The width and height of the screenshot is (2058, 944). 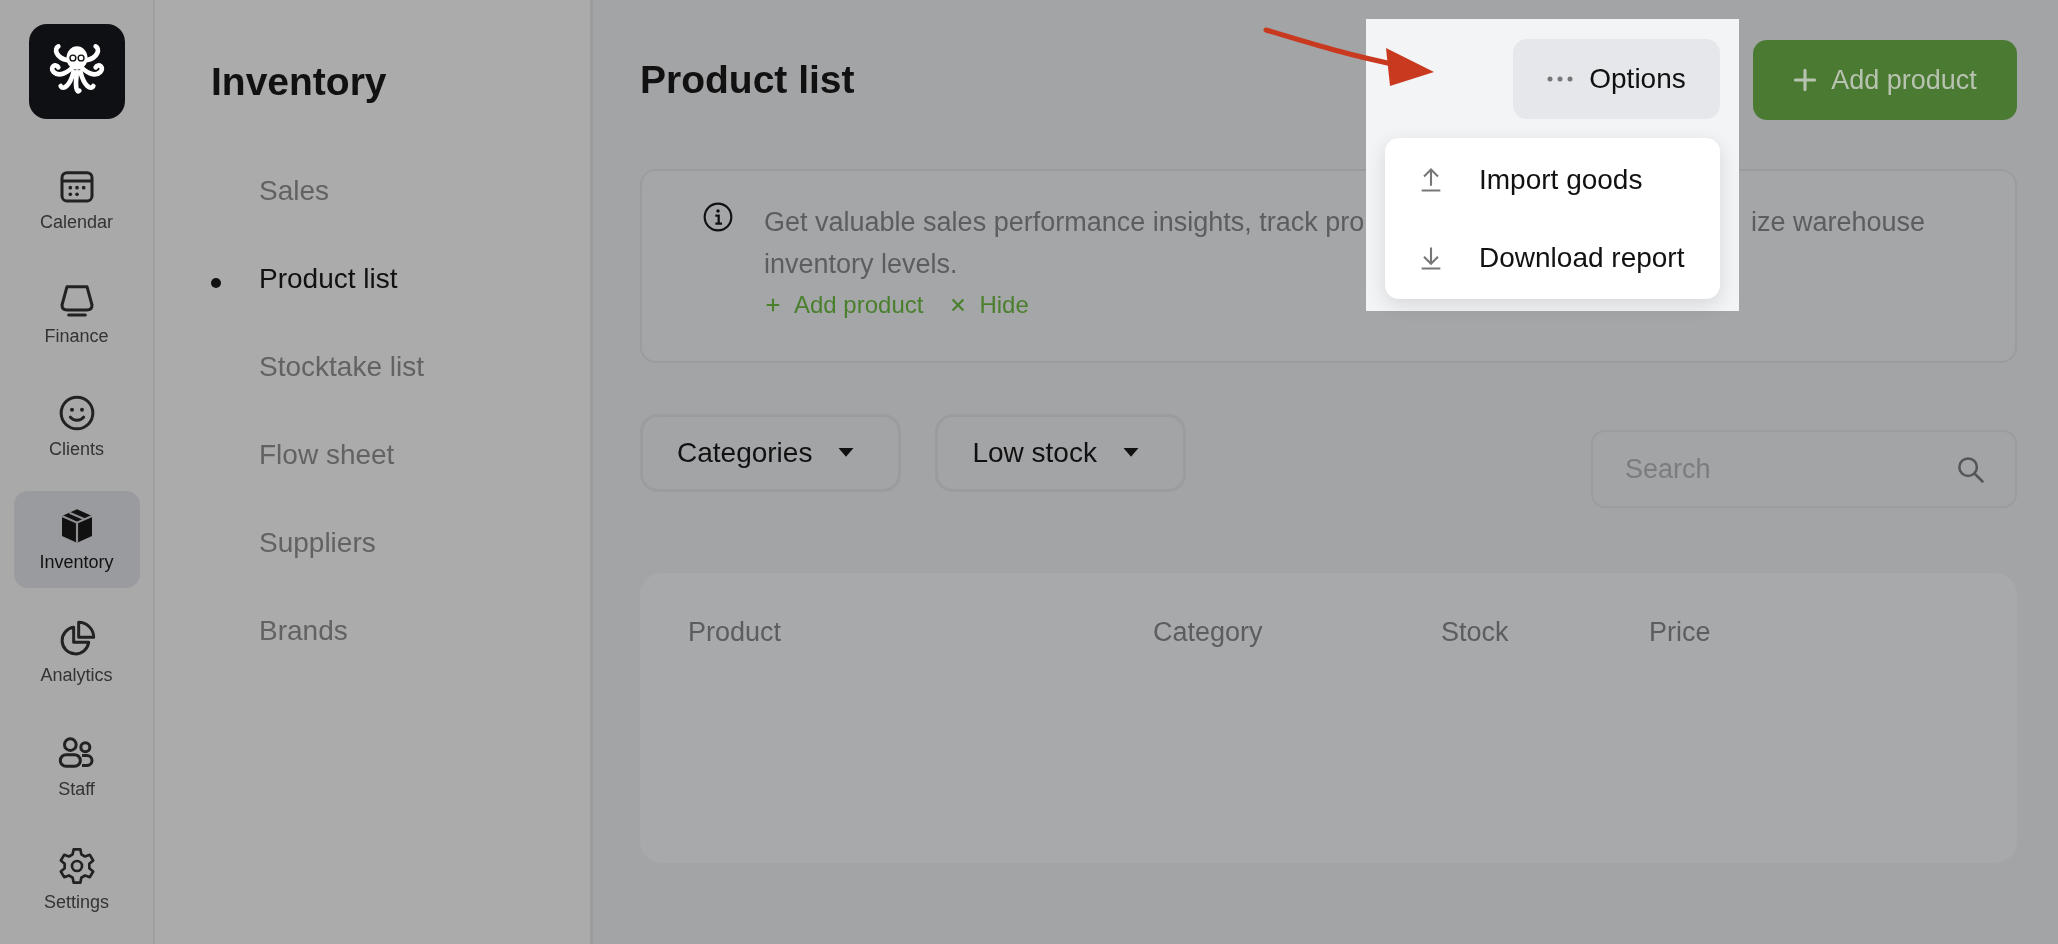 What do you see at coordinates (76, 200) in the screenshot?
I see `rail-item: Calendar` at bounding box center [76, 200].